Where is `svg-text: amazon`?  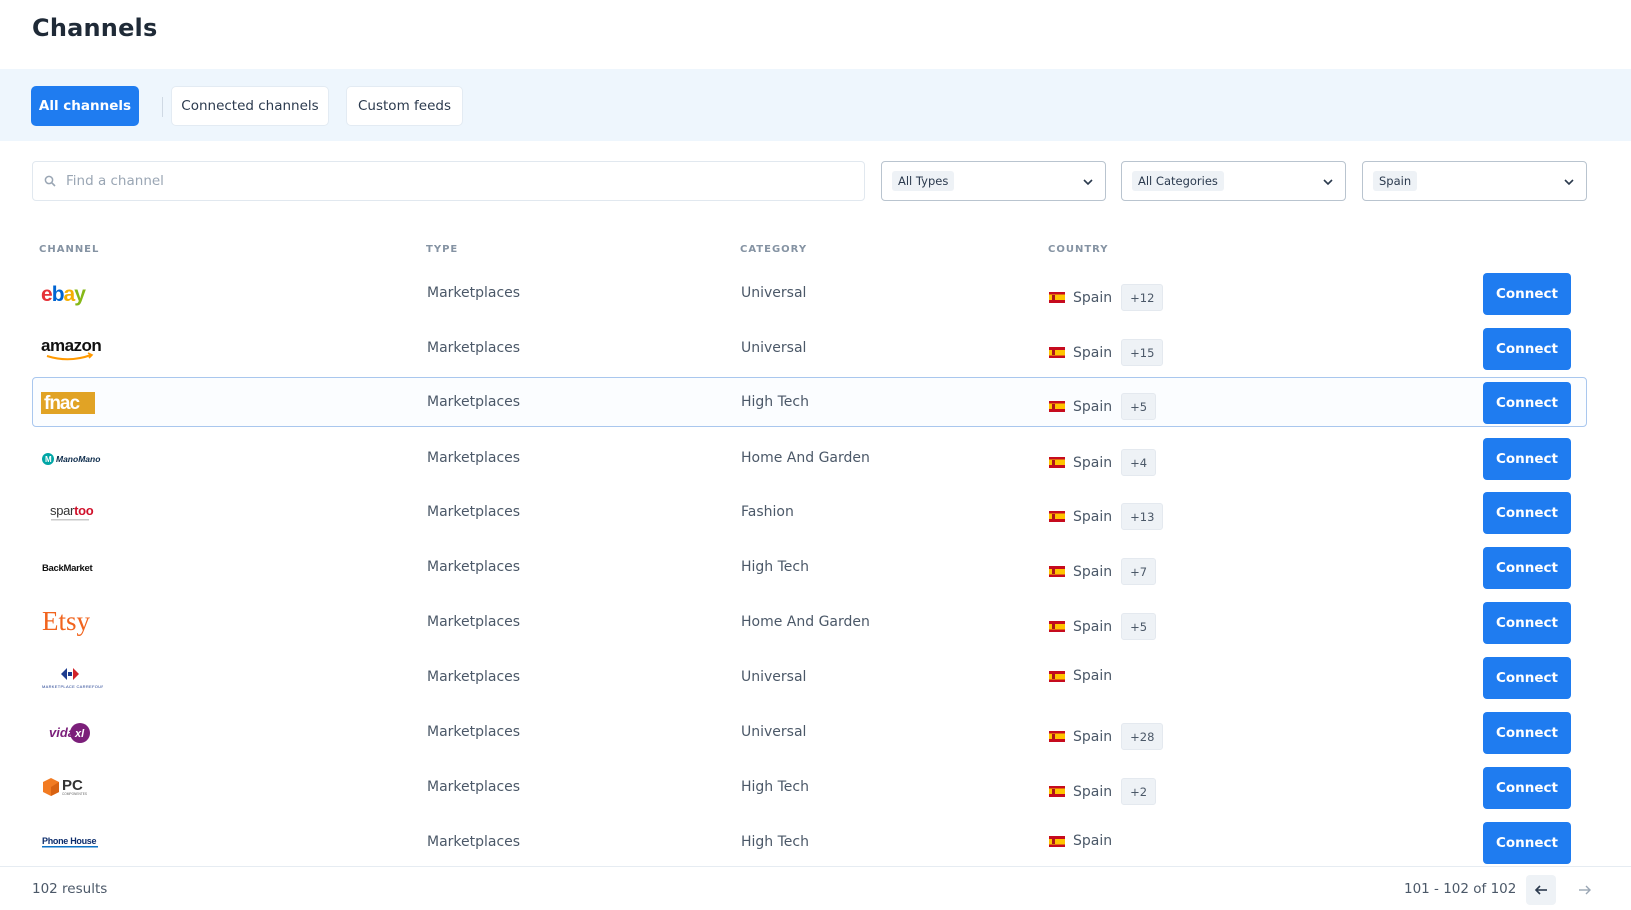
svg-text: amazon is located at coordinates (71, 345).